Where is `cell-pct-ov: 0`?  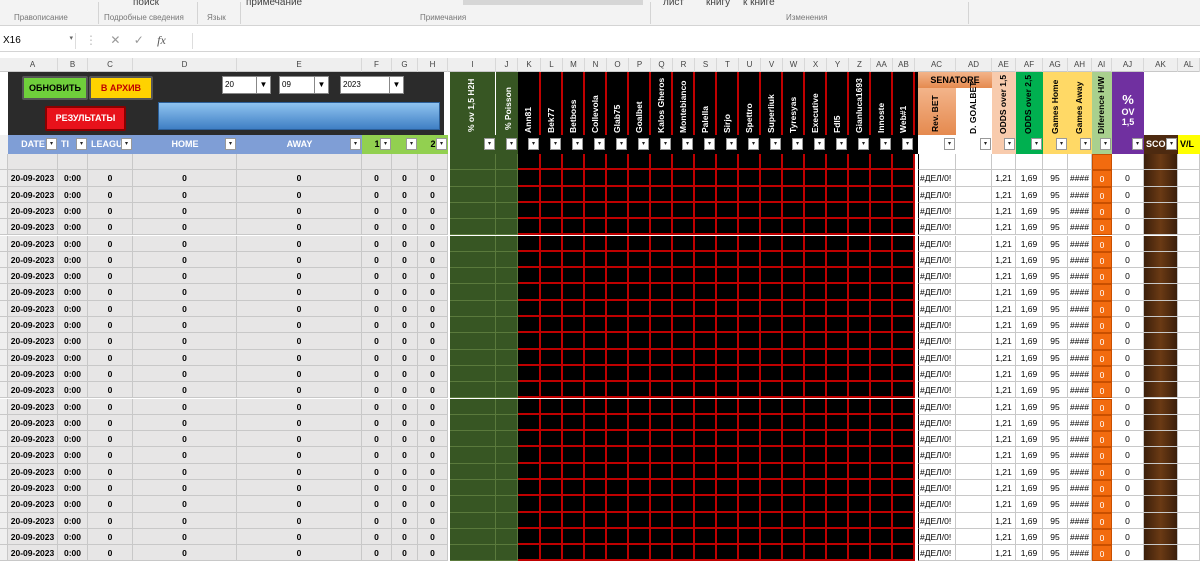 cell-pct-ov: 0 is located at coordinates (1128, 423).